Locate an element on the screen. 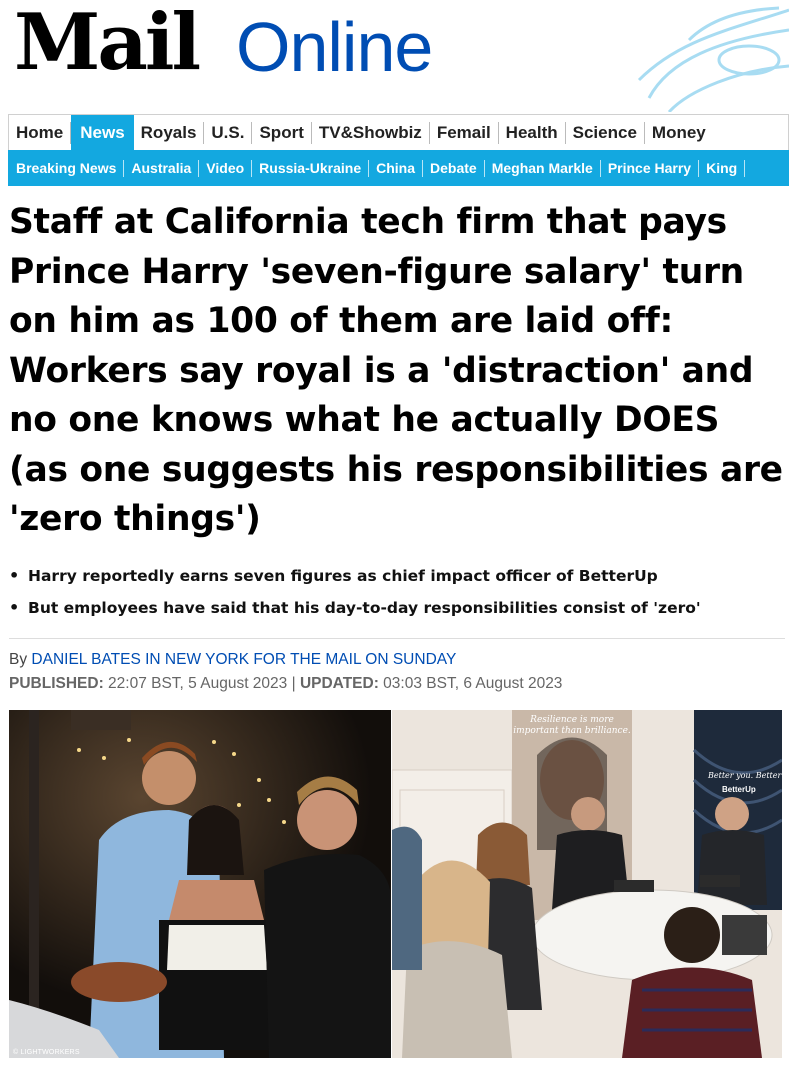 The image size is (789, 1066). nav-item-femail: Femail is located at coordinates (464, 133).